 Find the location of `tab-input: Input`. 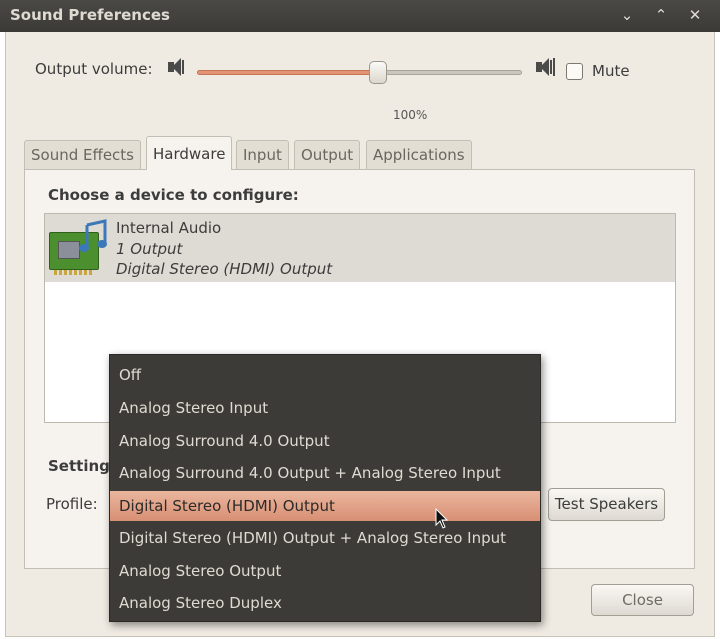

tab-input: Input is located at coordinates (262, 154).